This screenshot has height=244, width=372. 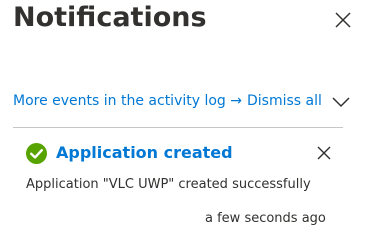 I want to click on dismiss-notification-button, so click(x=324, y=153).